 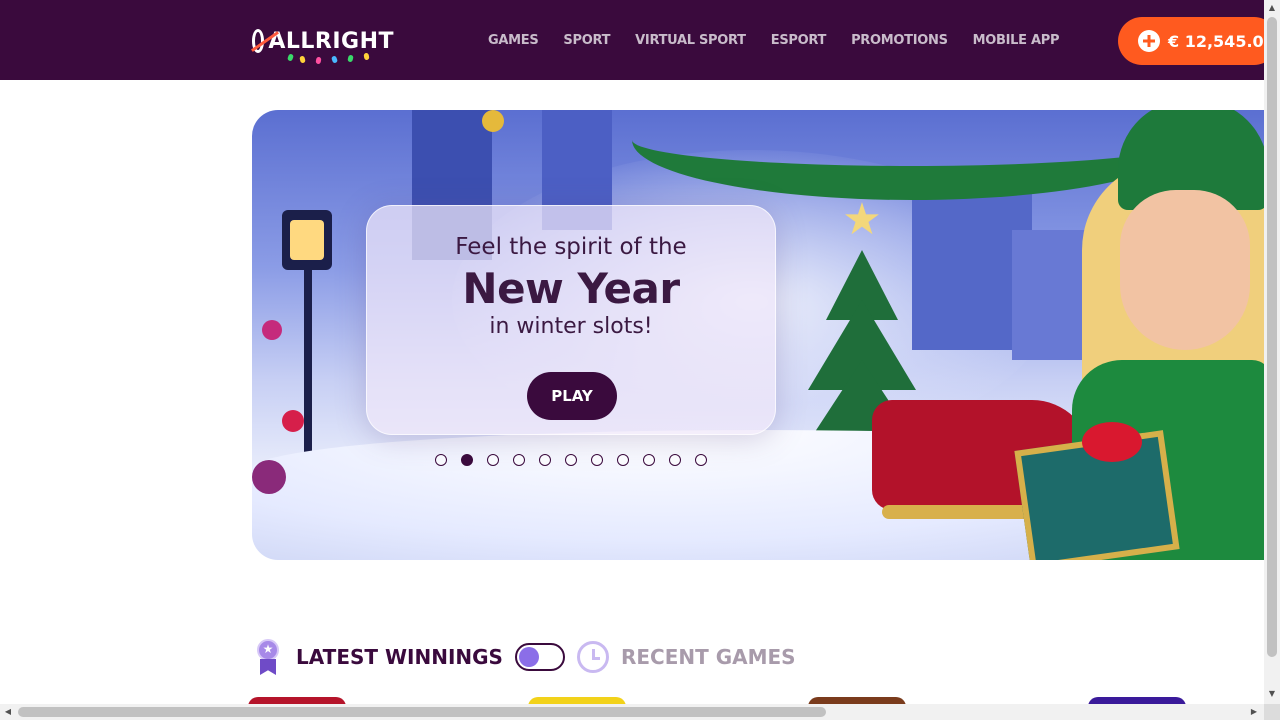 I want to click on lamp-light, so click(x=307, y=240).